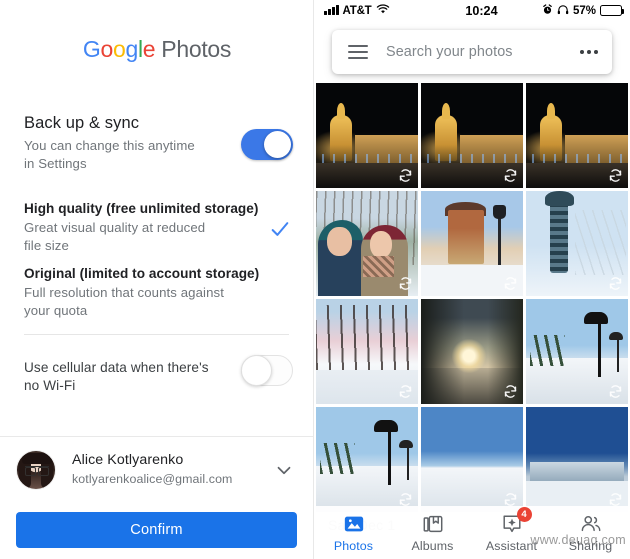  I want to click on status-bar-time: 10:24, so click(481, 10).